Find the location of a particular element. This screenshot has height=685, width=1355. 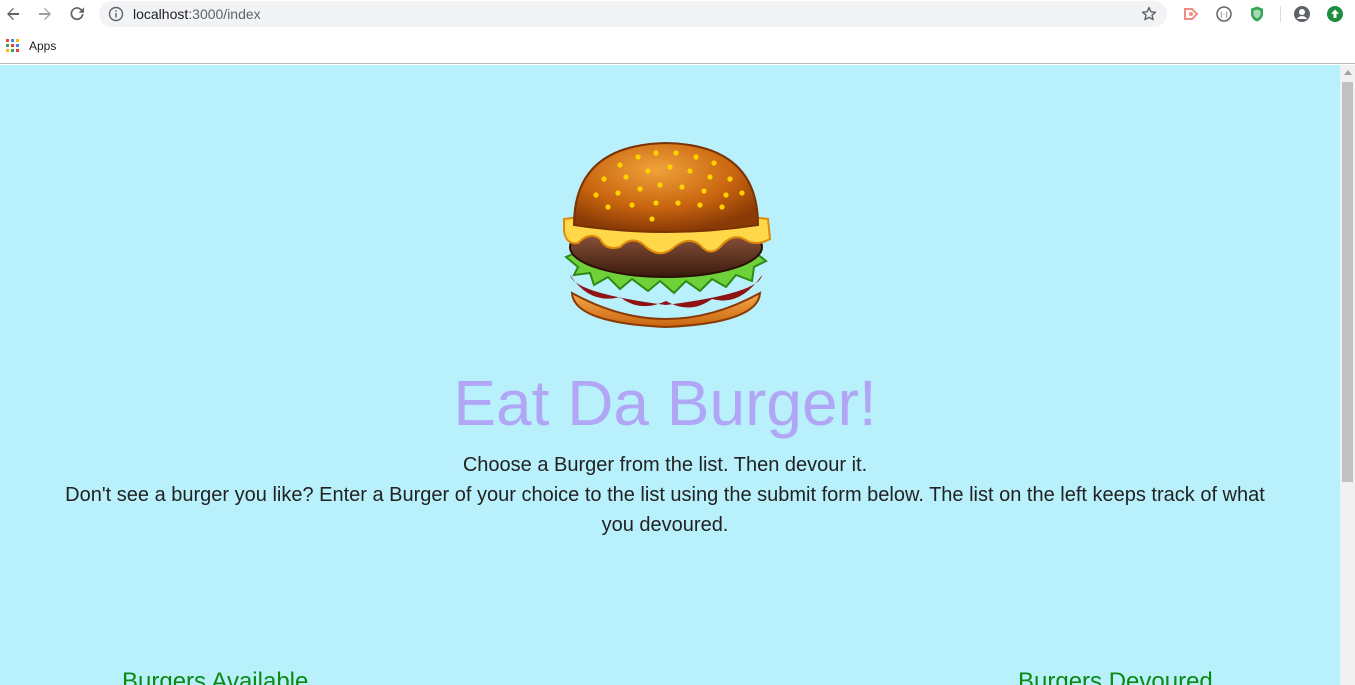

address-bar: localhost:3000/index is located at coordinates (633, 14).